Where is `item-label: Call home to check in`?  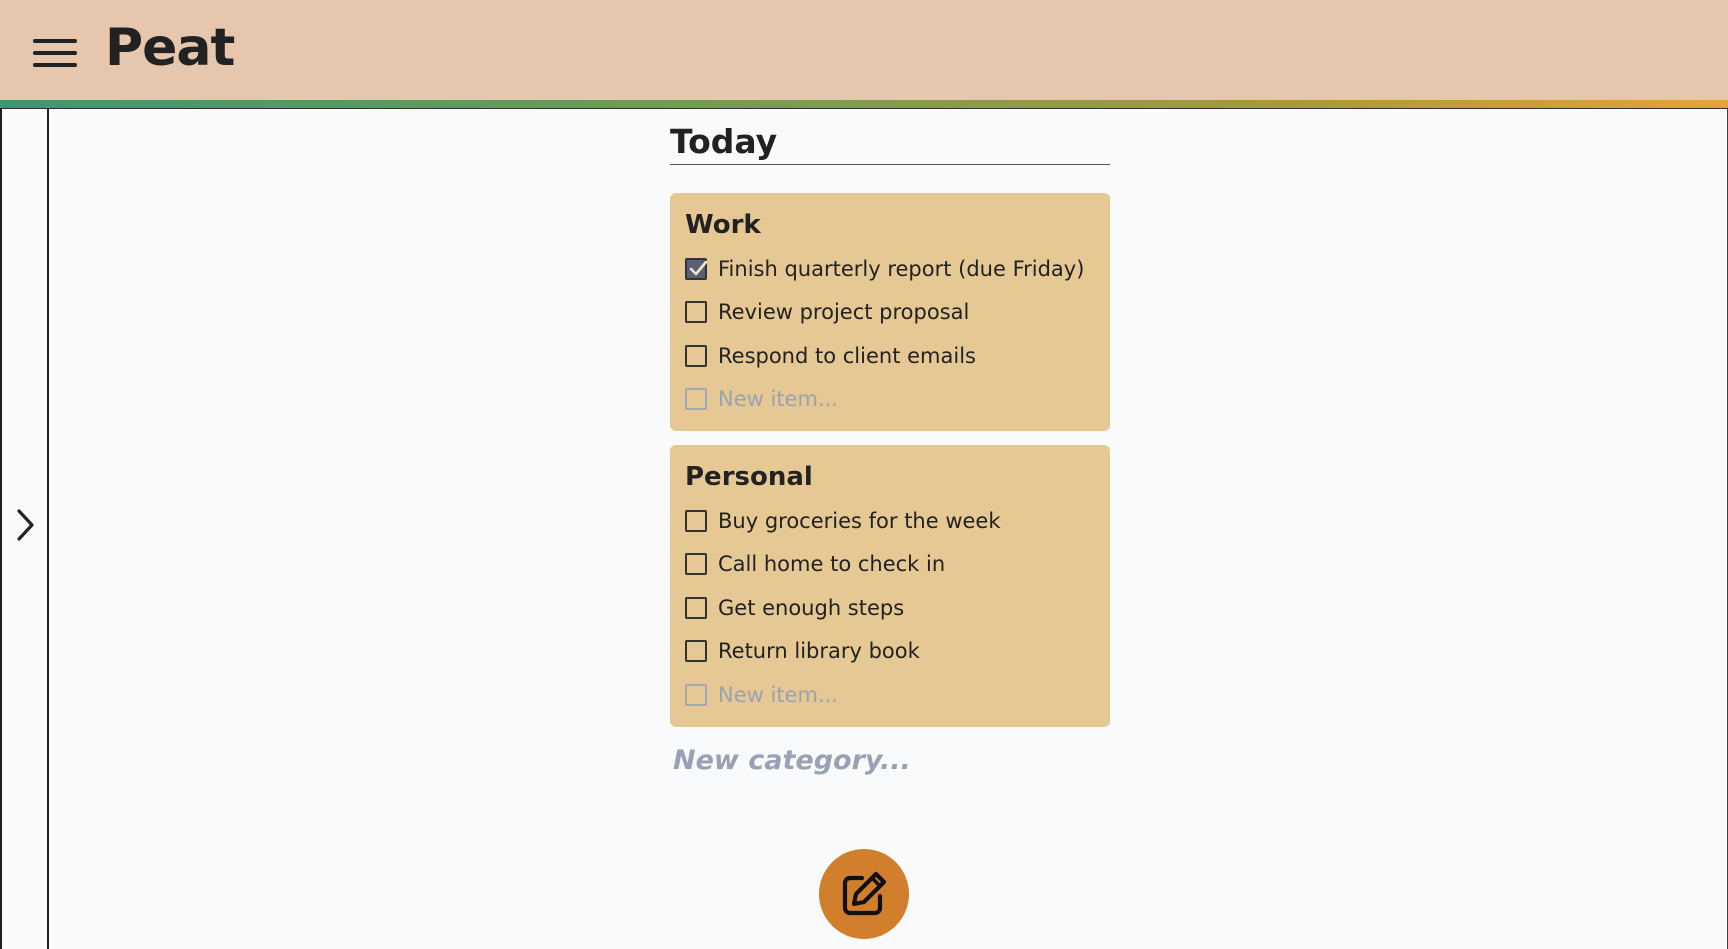 item-label: Call home to check in is located at coordinates (832, 564).